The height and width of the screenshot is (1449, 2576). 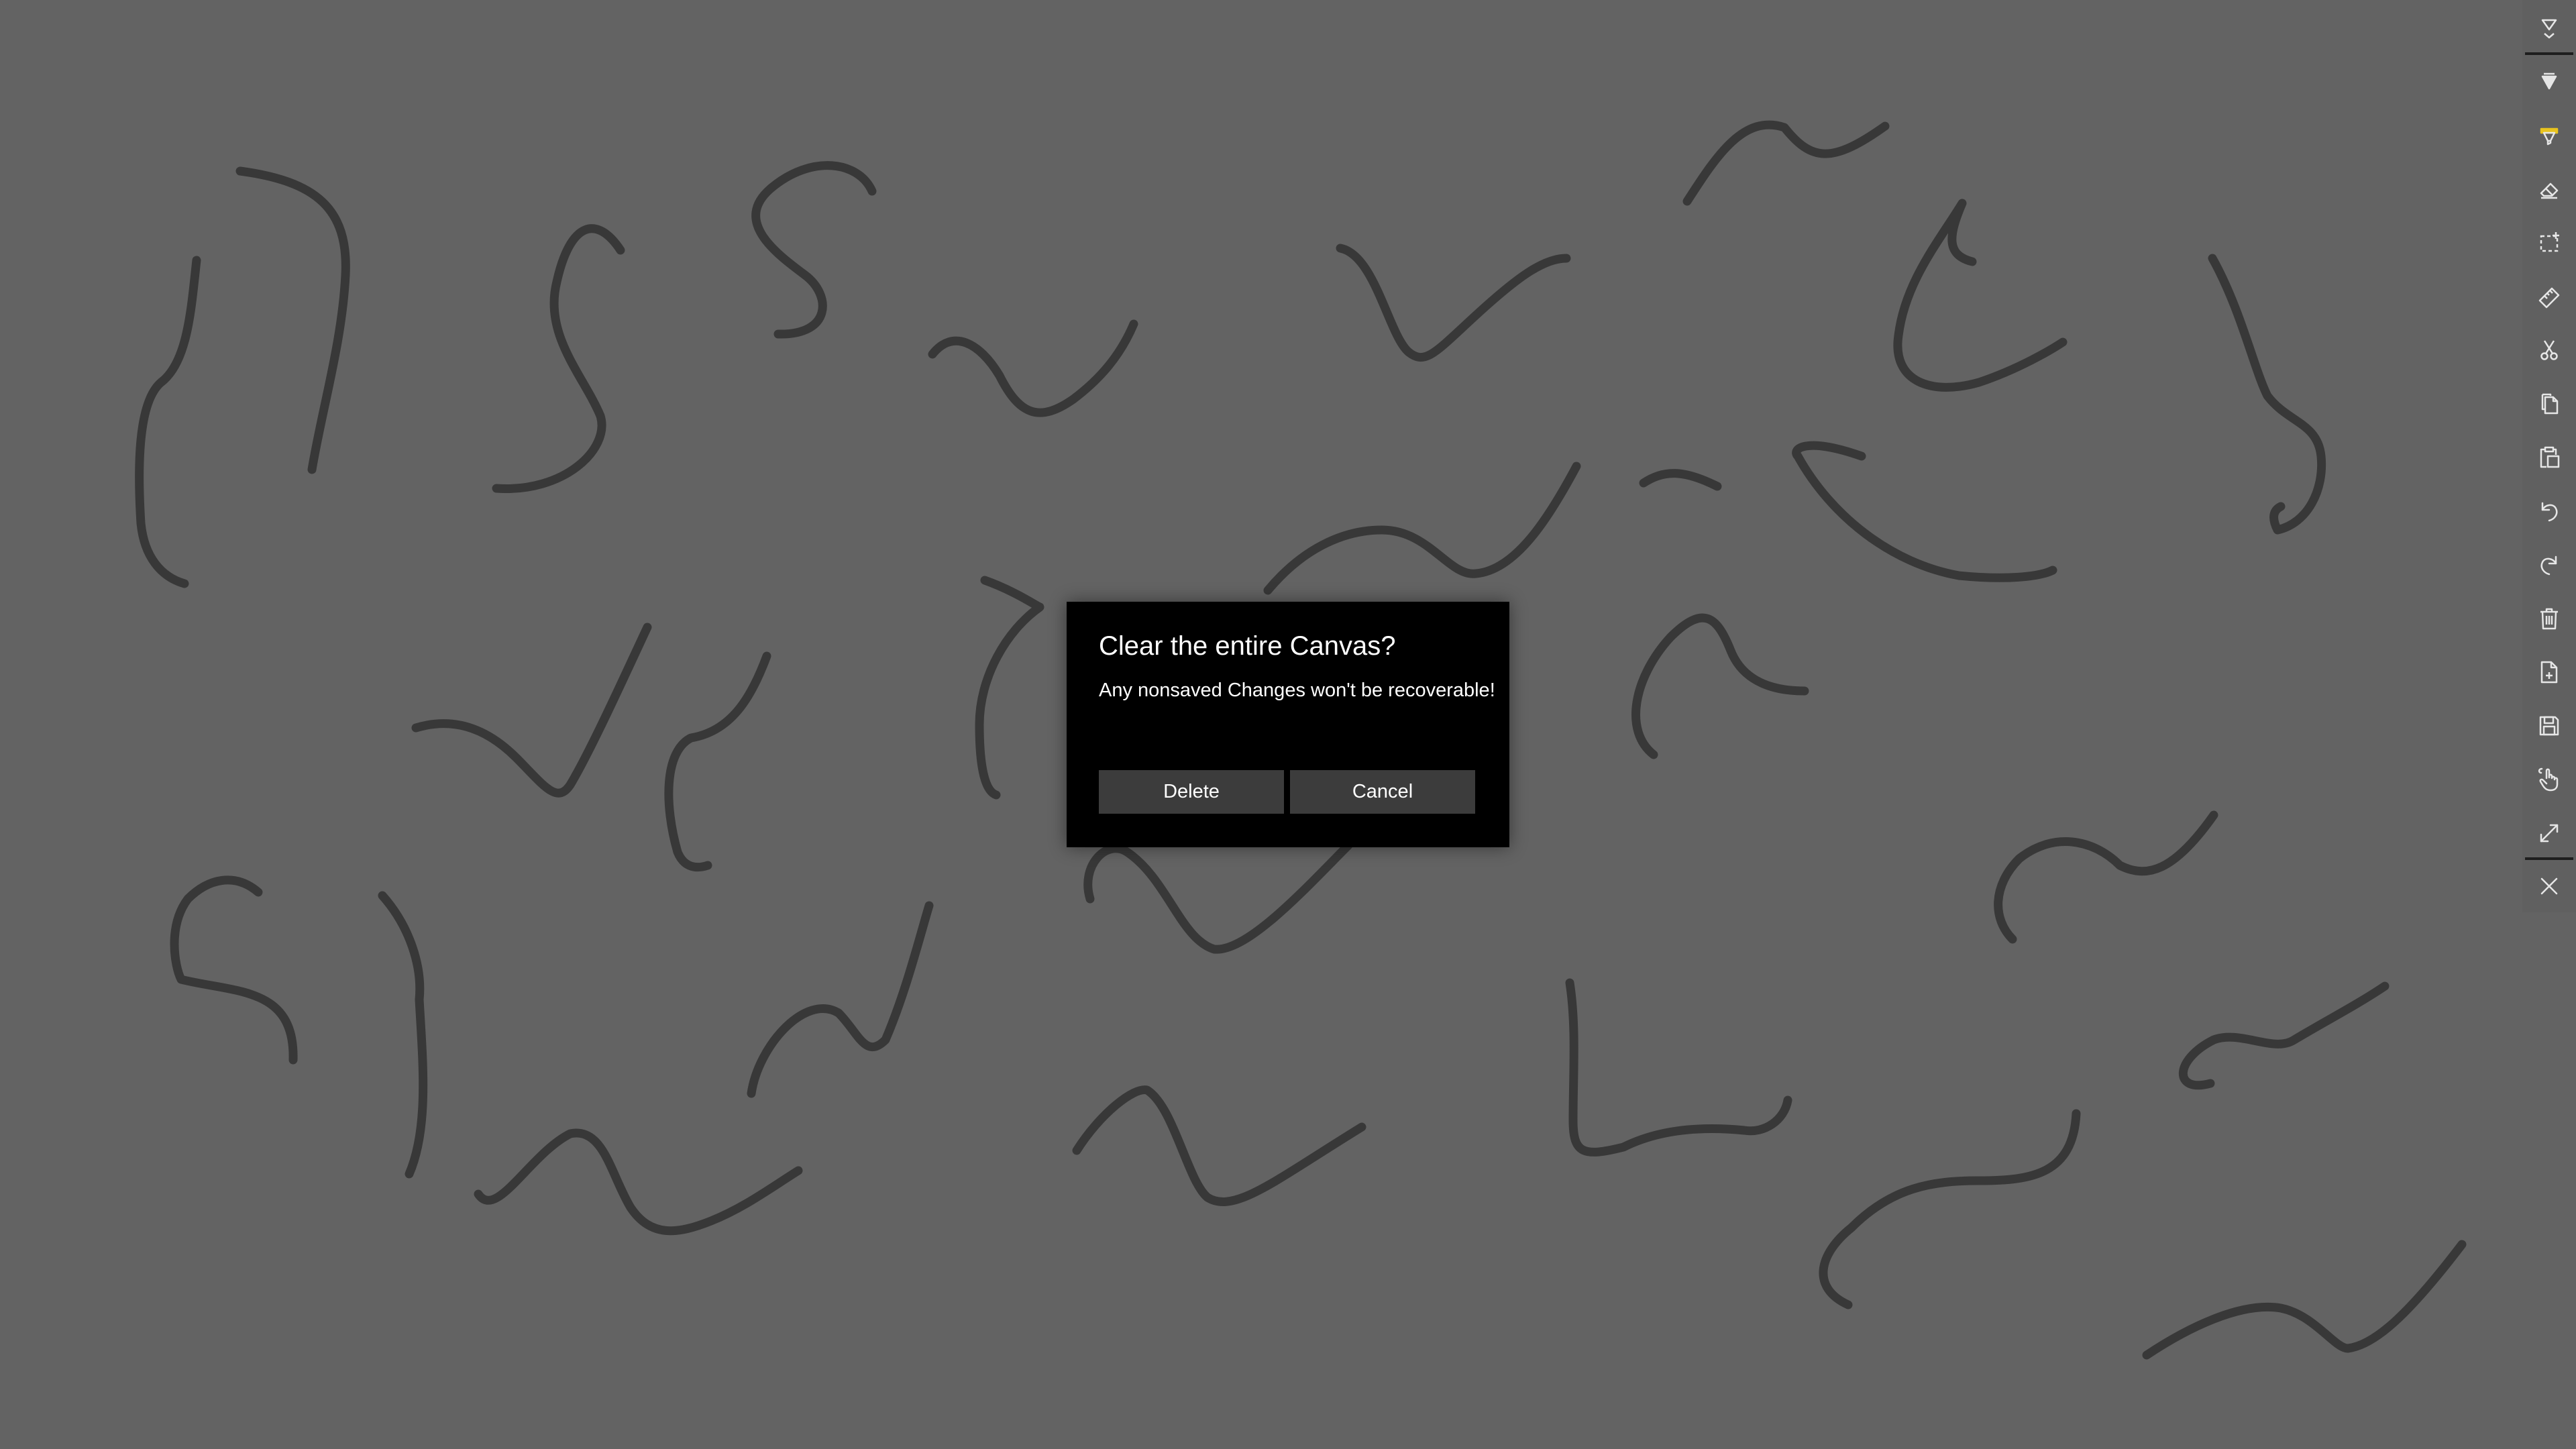 I want to click on copy-icon, so click(x=2550, y=404).